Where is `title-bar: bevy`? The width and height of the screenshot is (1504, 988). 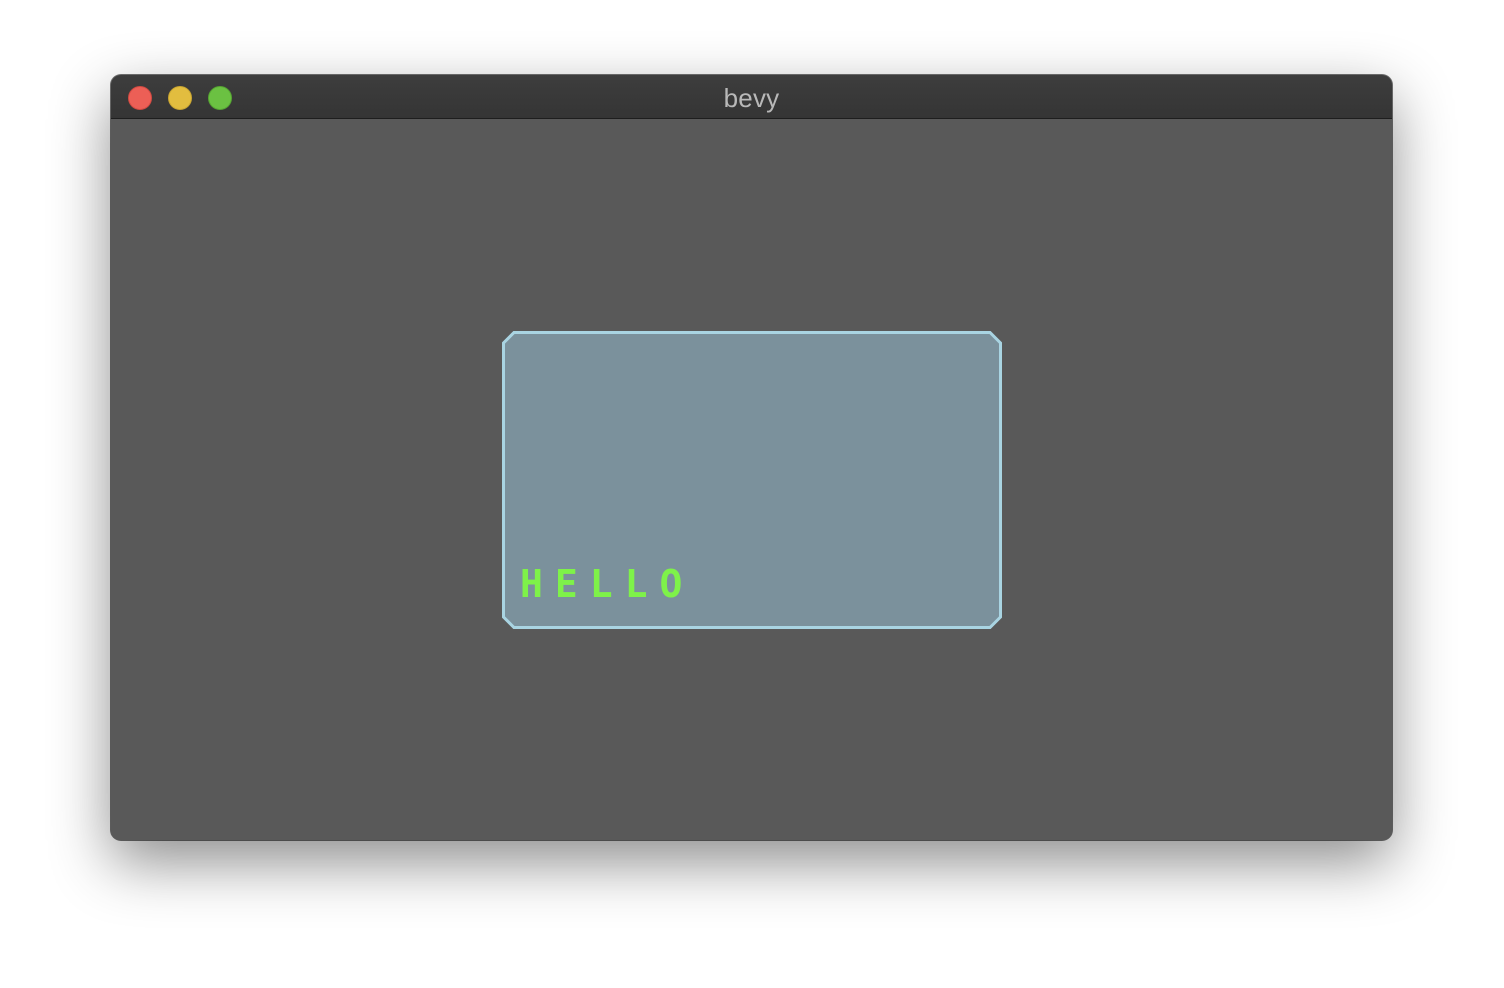
title-bar: bevy is located at coordinates (751, 97).